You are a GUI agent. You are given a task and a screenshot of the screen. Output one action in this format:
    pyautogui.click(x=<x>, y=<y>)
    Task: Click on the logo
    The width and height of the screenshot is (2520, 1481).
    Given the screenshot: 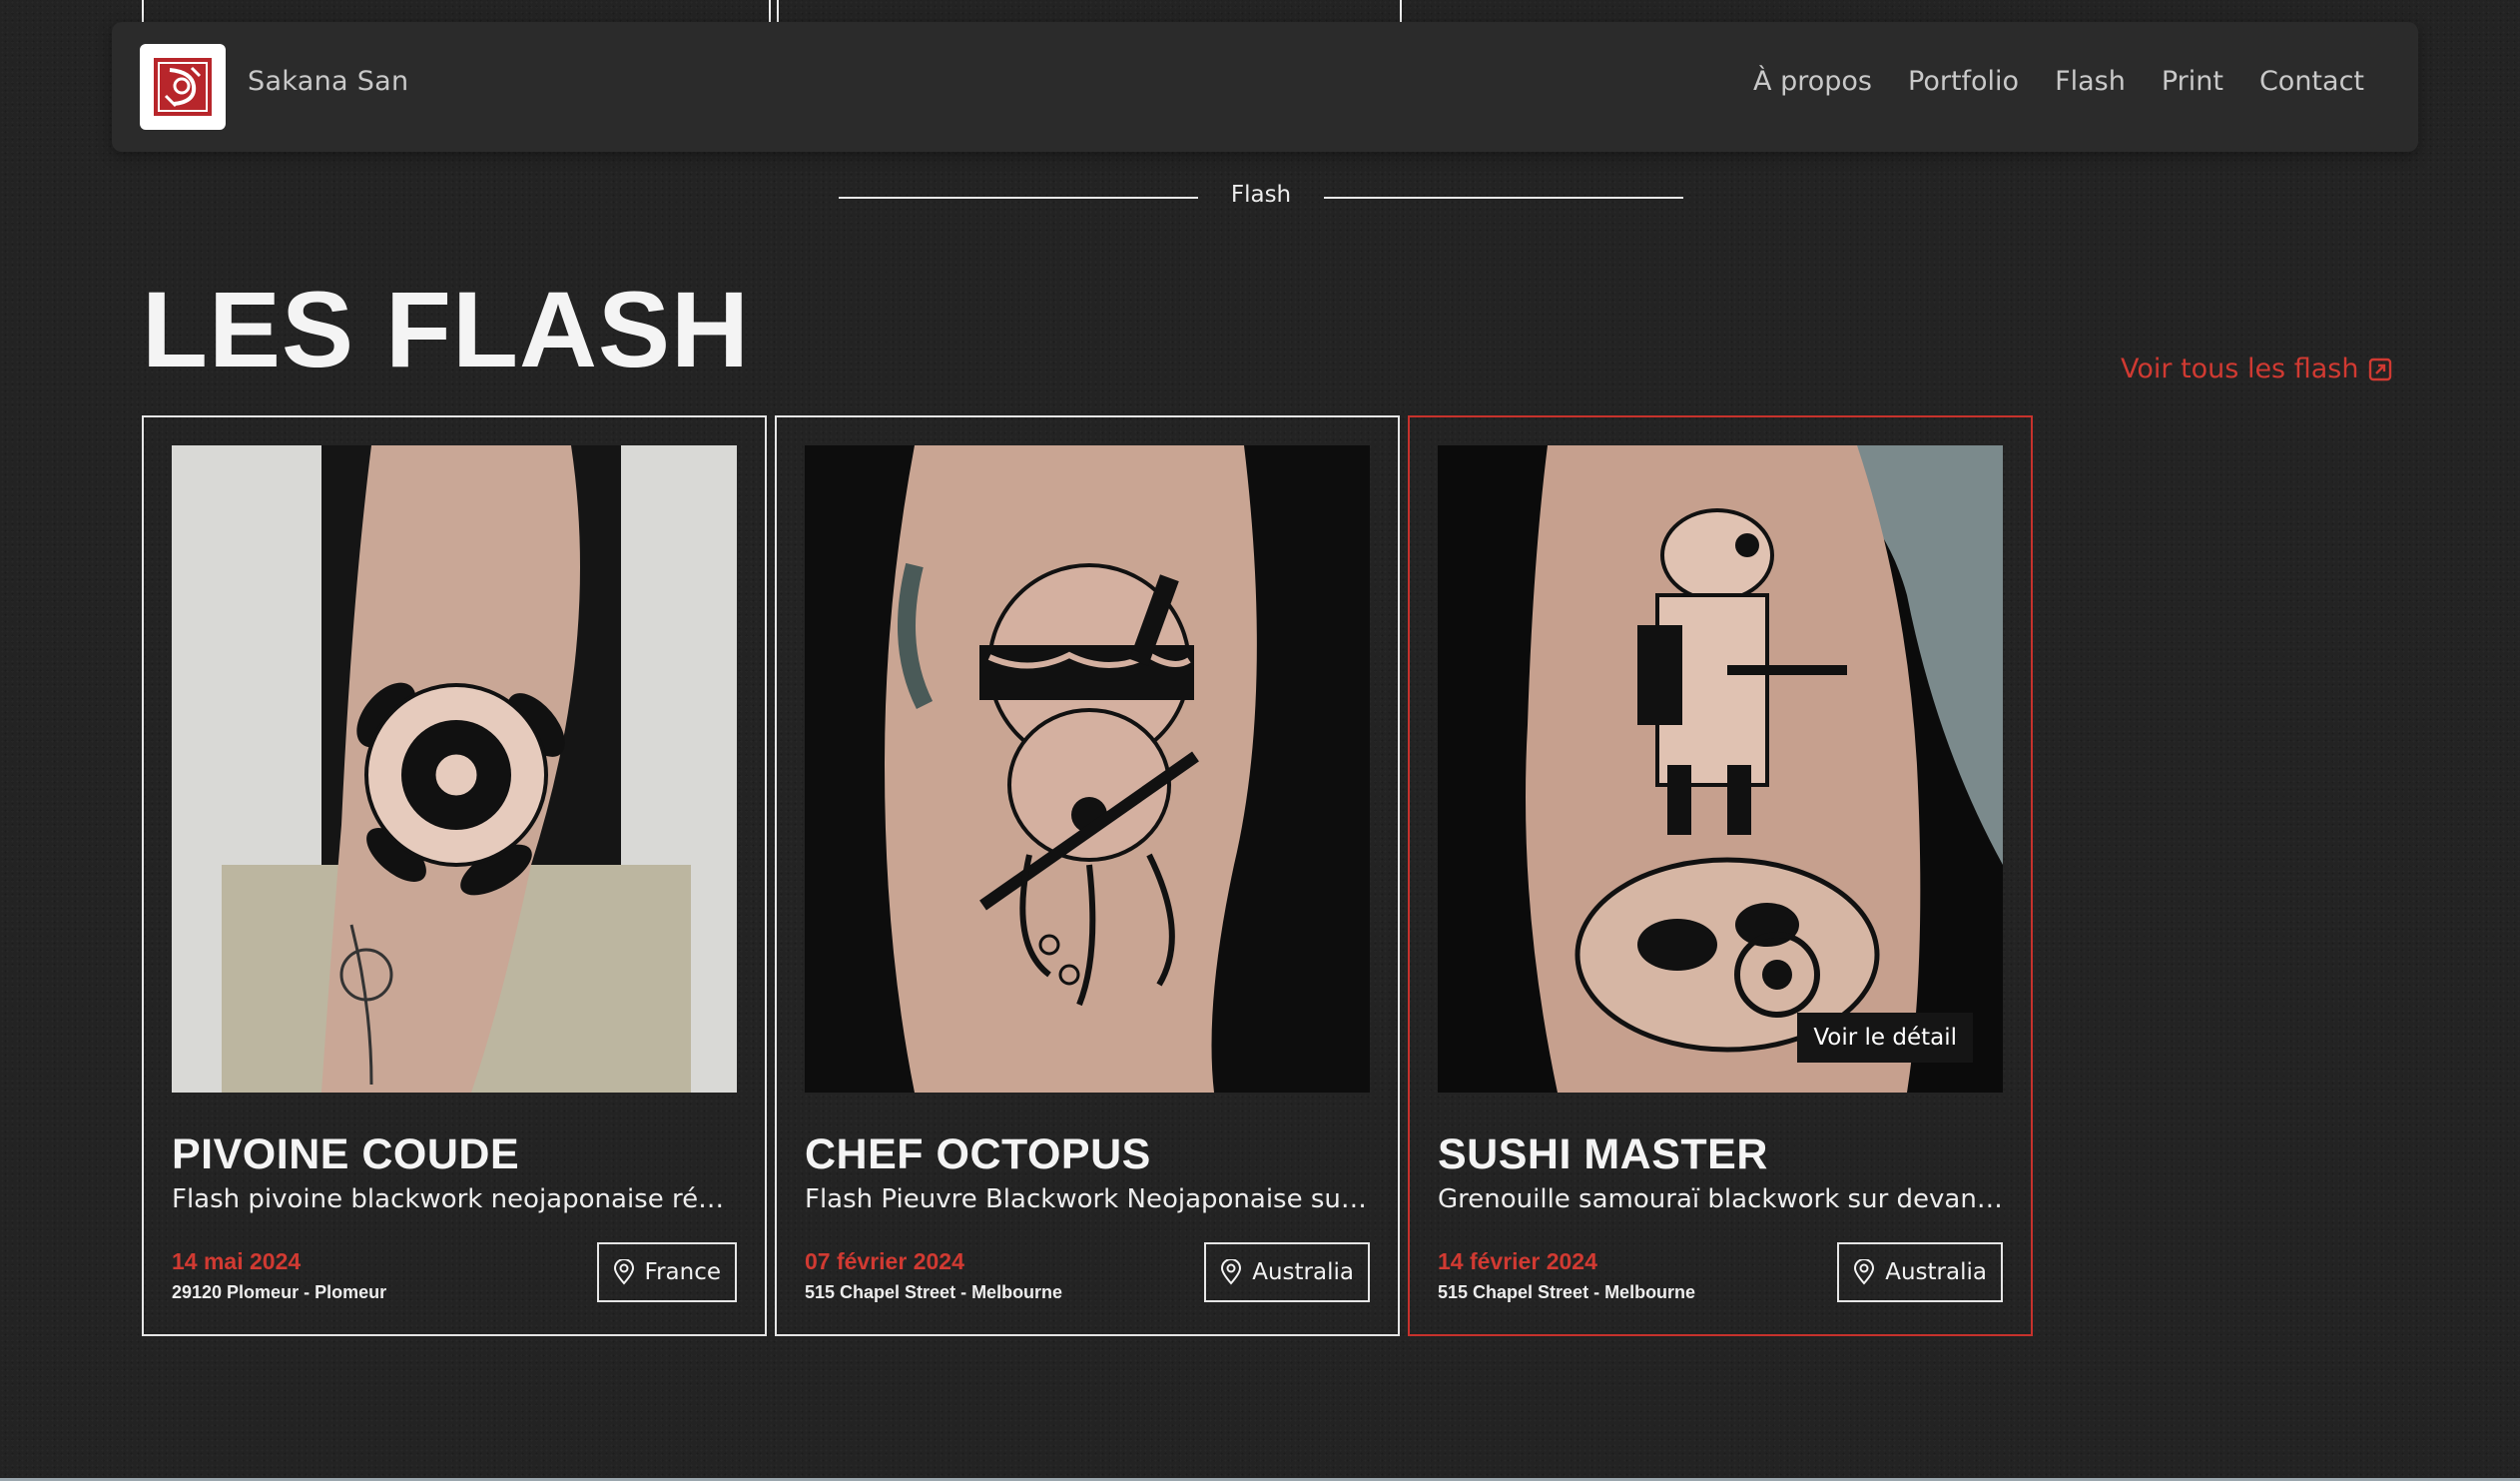 What is the action you would take?
    pyautogui.click(x=183, y=87)
    